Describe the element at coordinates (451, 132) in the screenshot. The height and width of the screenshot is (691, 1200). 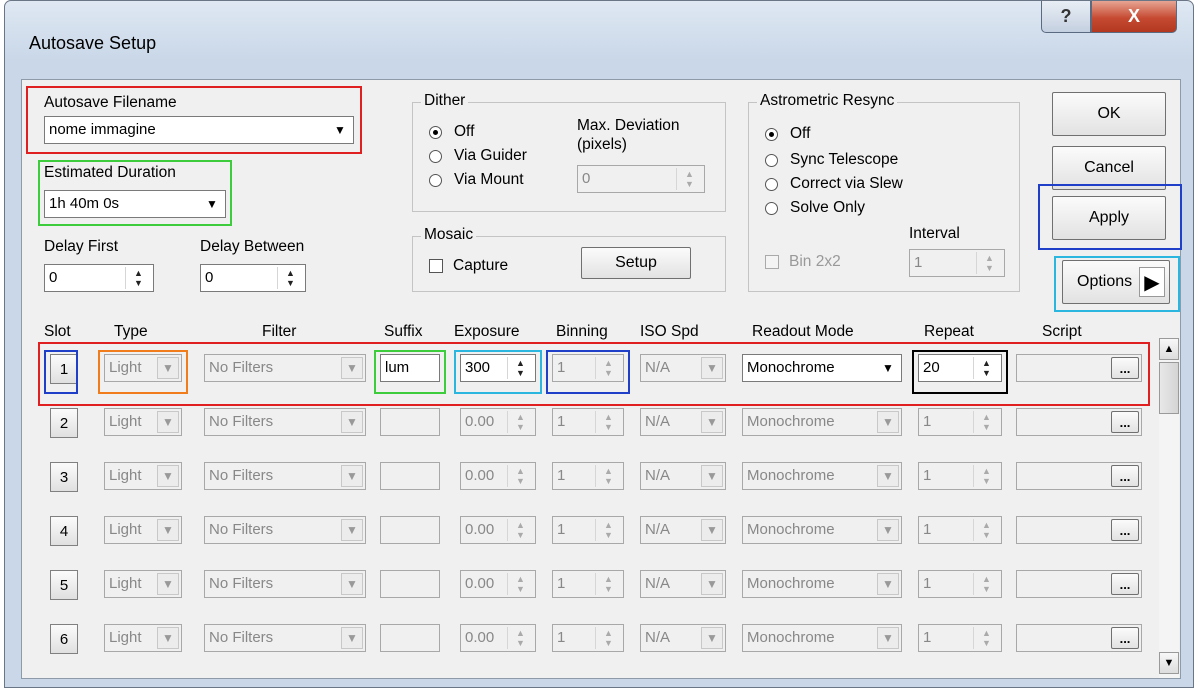
I see `dither-off-radio: Off` at that location.